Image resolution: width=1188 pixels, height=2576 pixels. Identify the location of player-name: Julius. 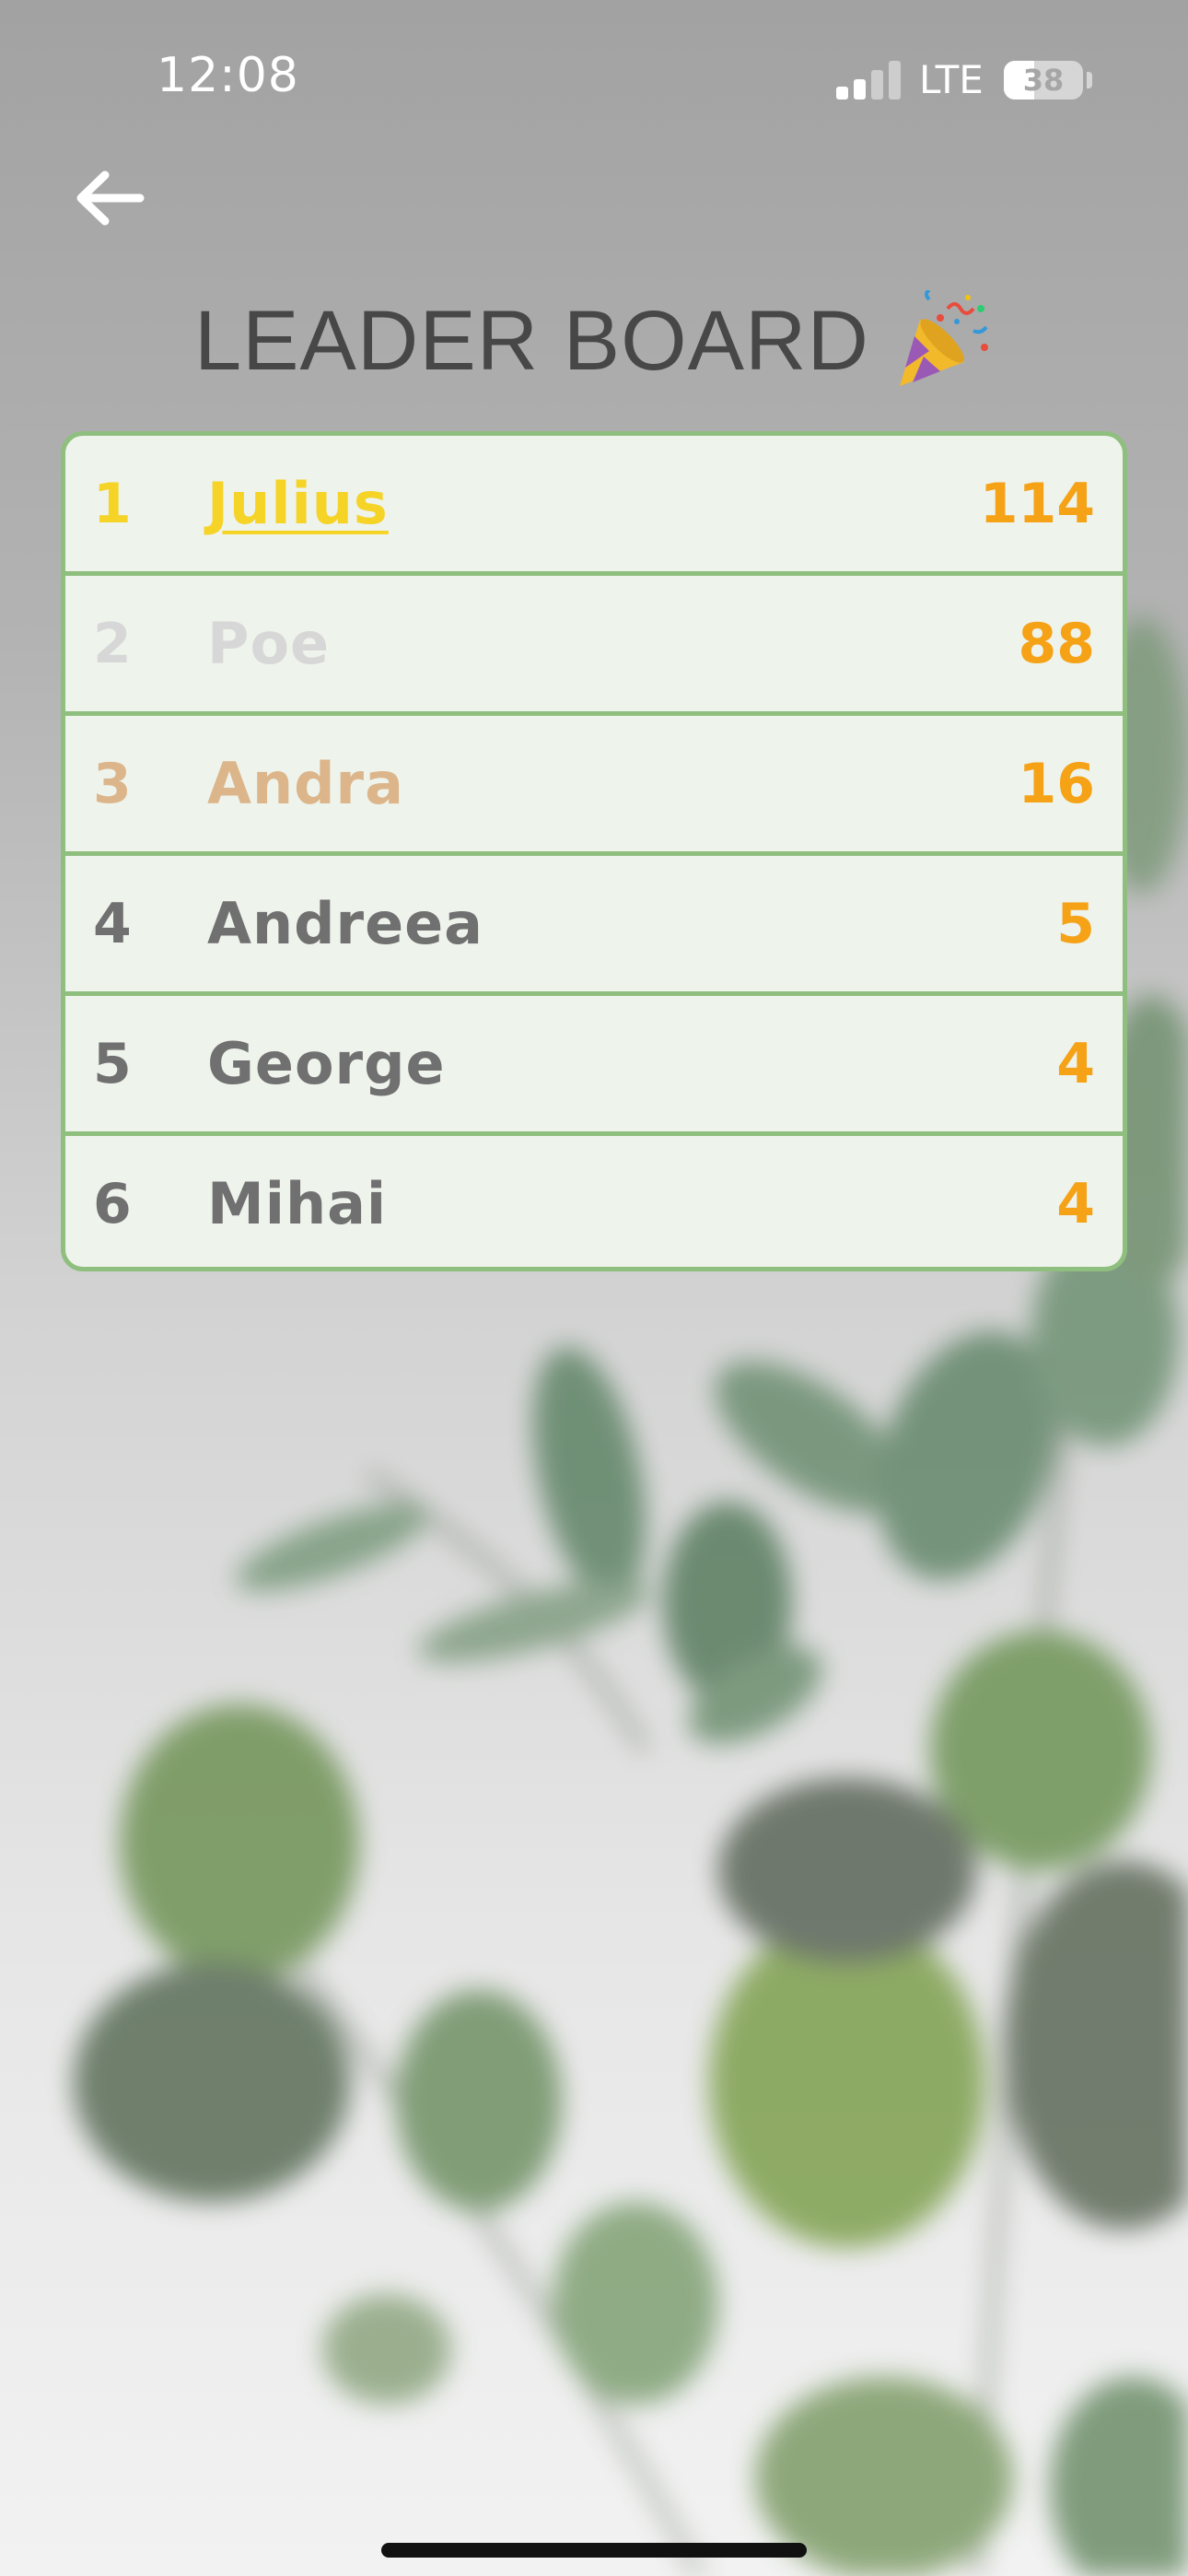
(298, 504).